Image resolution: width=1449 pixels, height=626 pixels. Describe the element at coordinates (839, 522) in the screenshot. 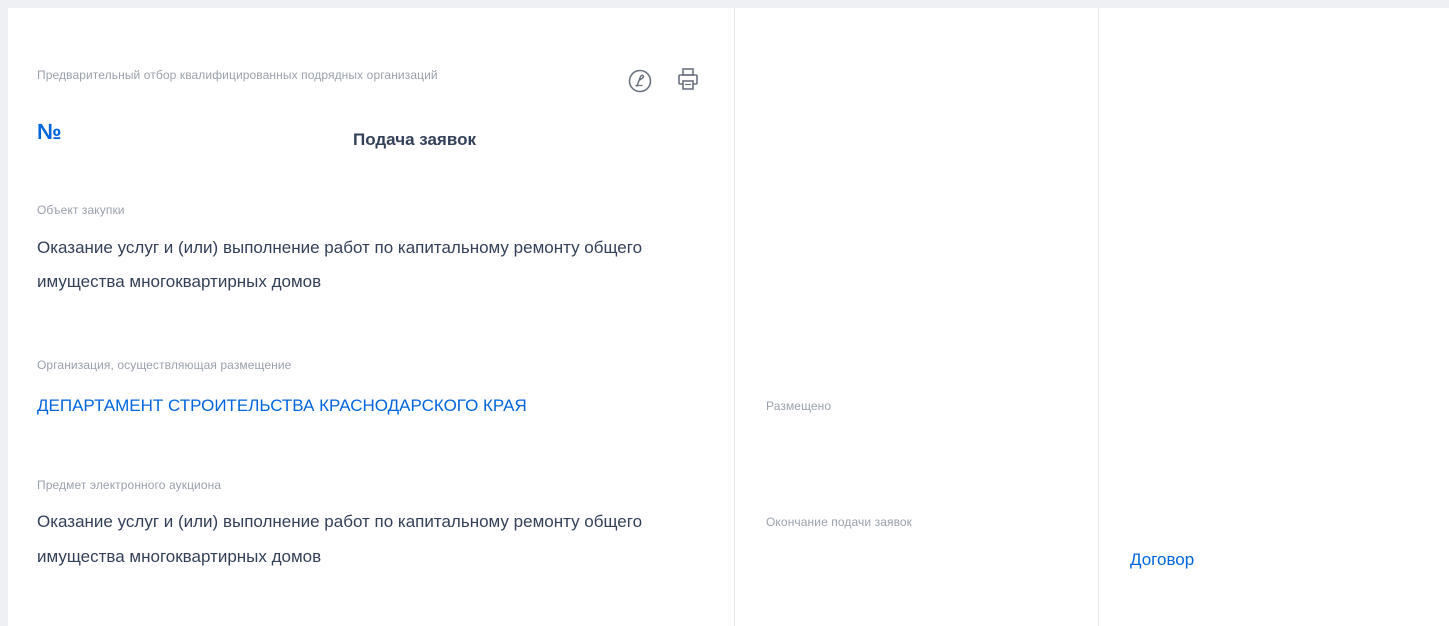

I see `deadline-label: Окончание подачи заявок` at that location.